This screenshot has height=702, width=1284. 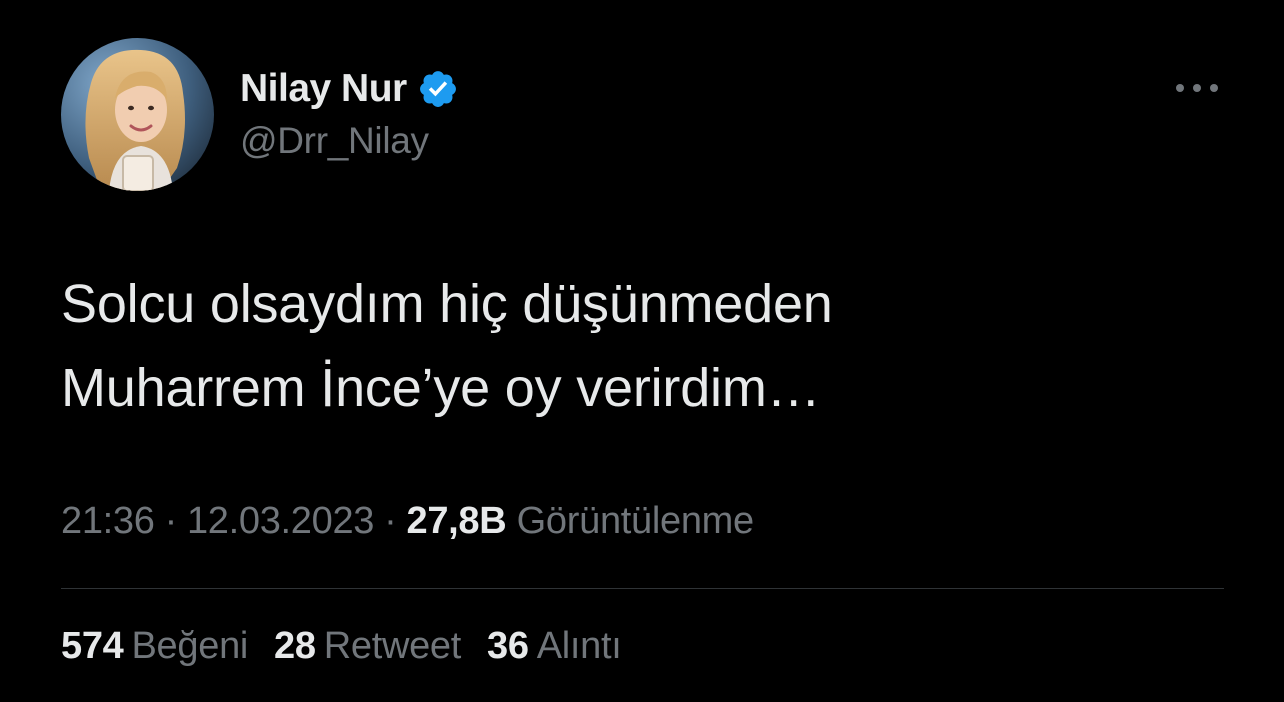 I want to click on likes-stat: 574 Beğeni, so click(x=154, y=646).